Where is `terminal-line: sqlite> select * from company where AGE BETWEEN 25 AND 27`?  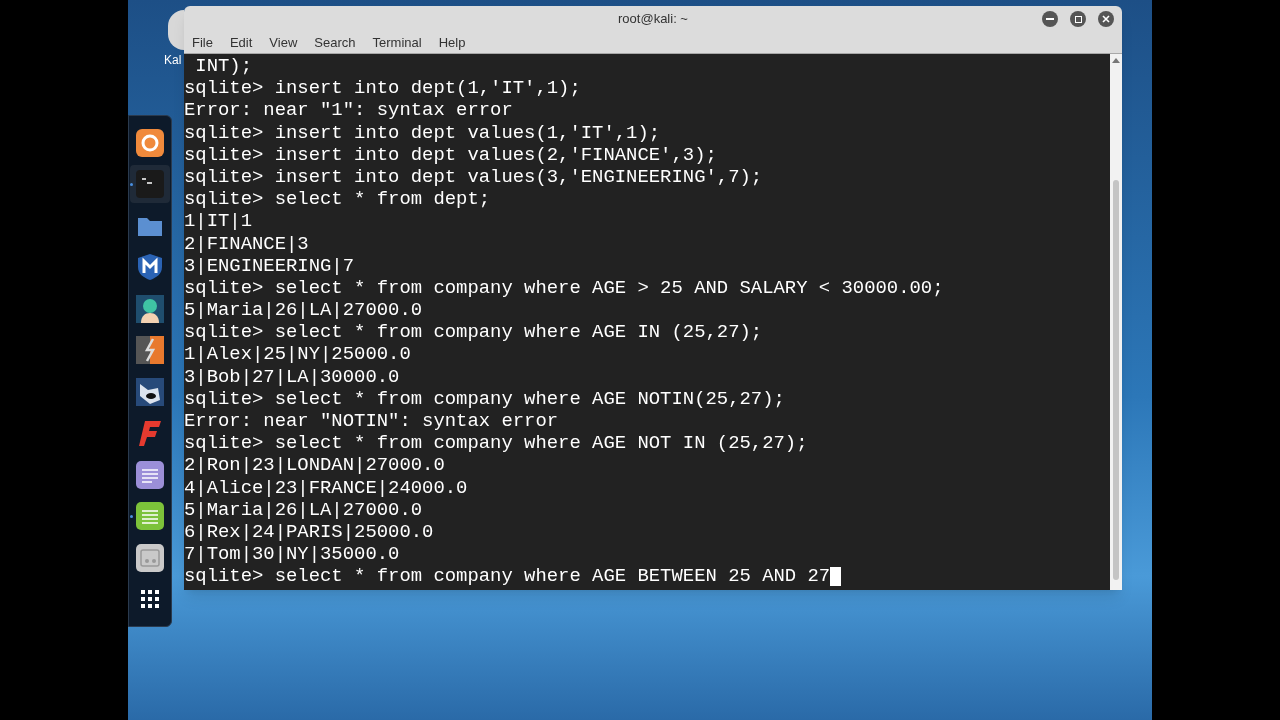
terminal-line: sqlite> select * from company where AGE BETWEEN 25 AND 27 is located at coordinates (507, 576).